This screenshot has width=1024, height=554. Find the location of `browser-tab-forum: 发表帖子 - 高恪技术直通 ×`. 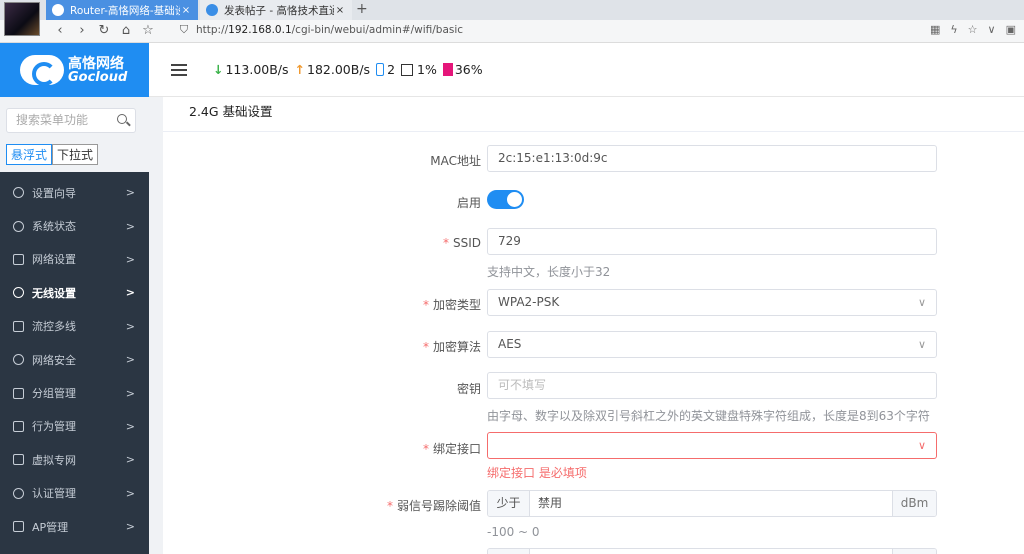

browser-tab-forum: 发表帖子 - 高恪技术直通 × is located at coordinates (276, 10).